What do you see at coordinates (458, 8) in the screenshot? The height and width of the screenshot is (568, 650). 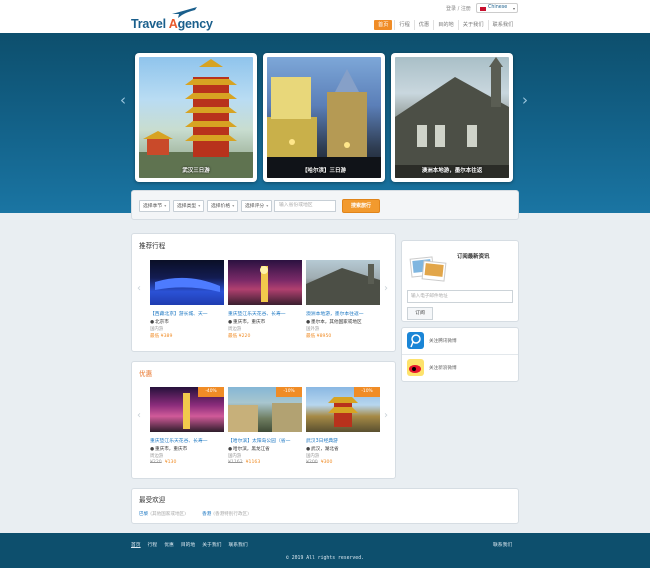 I see `login-register-link: 登录 / 注册` at bounding box center [458, 8].